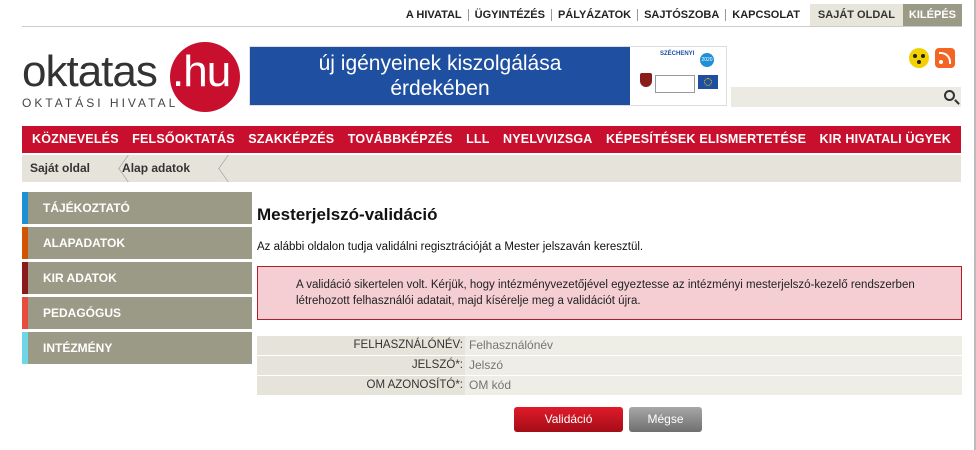 This screenshot has height=450, width=976. What do you see at coordinates (491, 168) in the screenshot?
I see `breadcrumb: Saját oldal Alap adatok` at bounding box center [491, 168].